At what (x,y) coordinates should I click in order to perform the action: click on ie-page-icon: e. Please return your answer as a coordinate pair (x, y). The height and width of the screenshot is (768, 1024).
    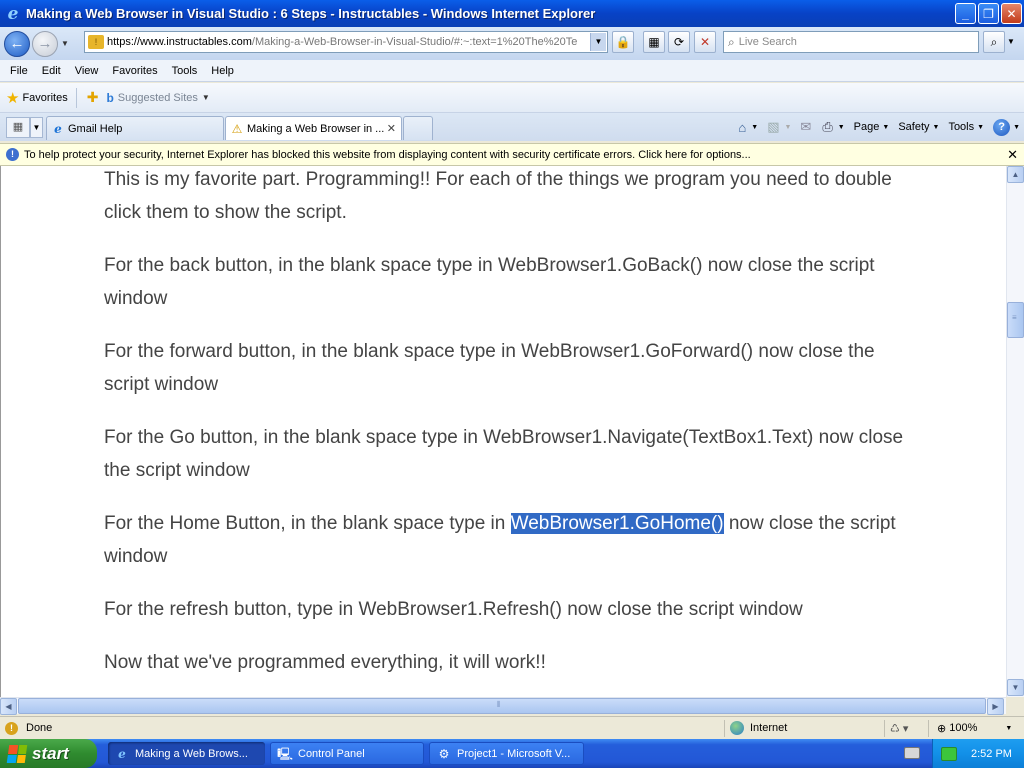
    Looking at the image, I should click on (58, 128).